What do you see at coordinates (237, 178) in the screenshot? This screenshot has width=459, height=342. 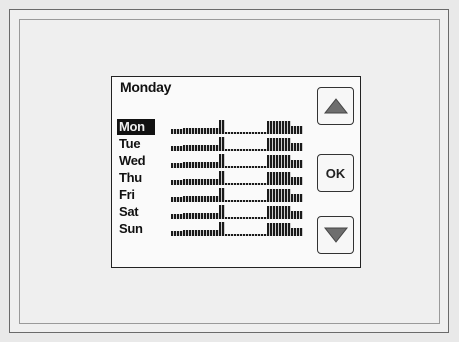 I see `schedule-bars` at bounding box center [237, 178].